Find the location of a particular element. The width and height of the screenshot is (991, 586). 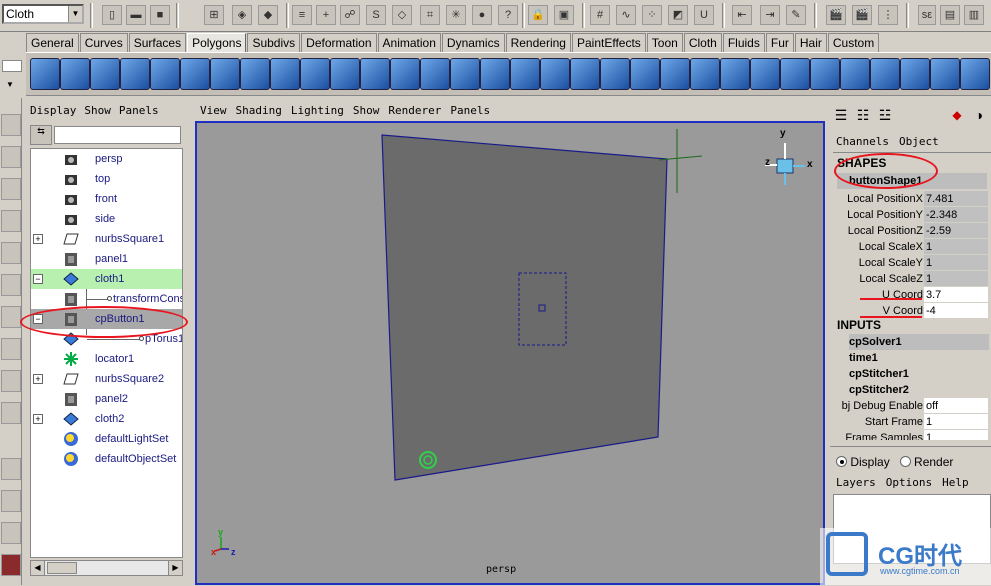

shelf-tab-rendering: Rendering is located at coordinates (538, 42).